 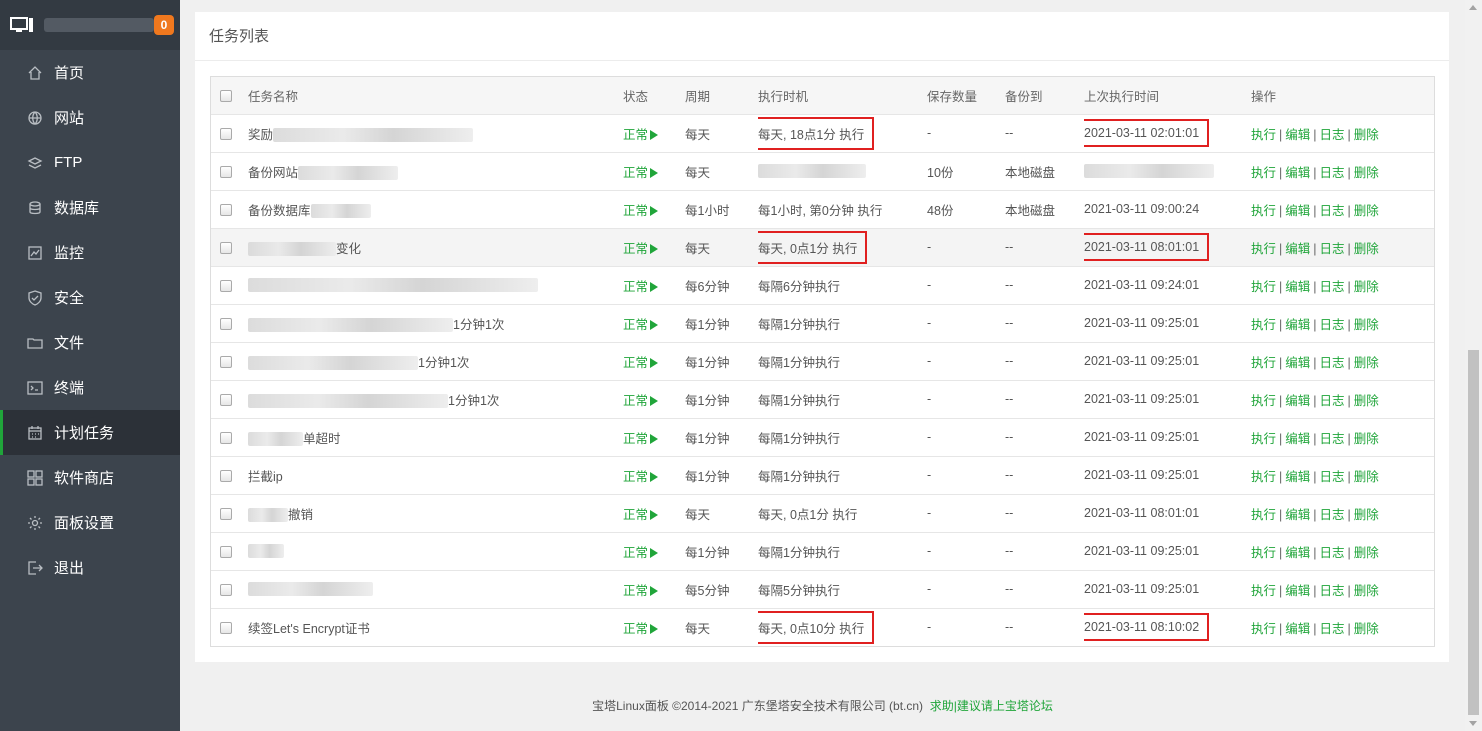 What do you see at coordinates (1473, 723) in the screenshot?
I see `scroll-down-arrow` at bounding box center [1473, 723].